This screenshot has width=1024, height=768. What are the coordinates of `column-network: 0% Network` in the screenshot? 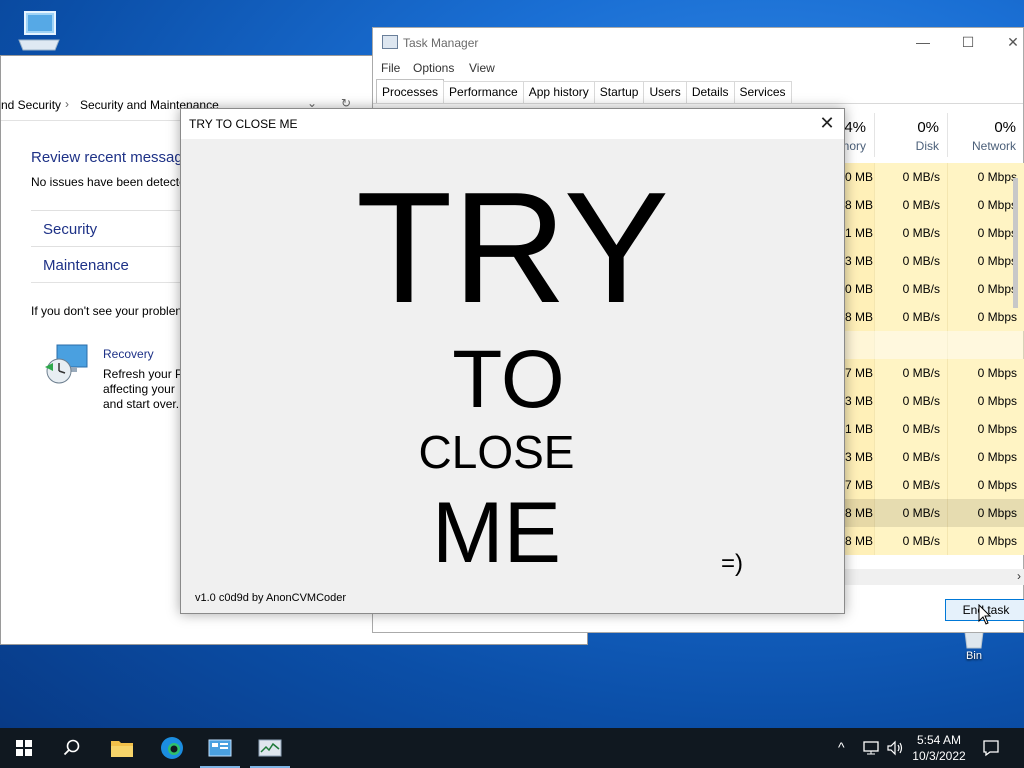 It's located at (986, 135).